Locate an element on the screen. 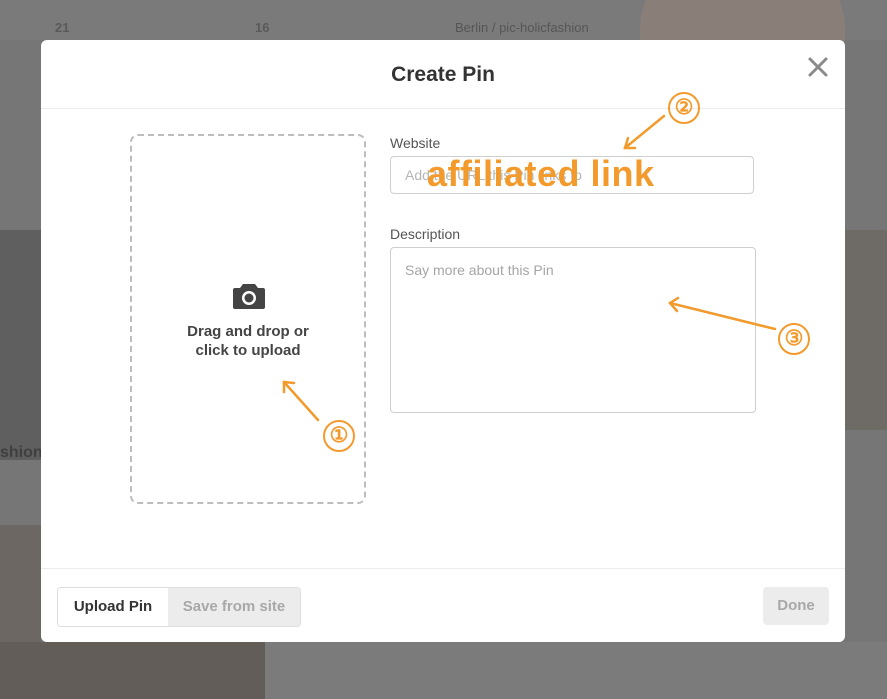 The width and height of the screenshot is (887, 699). upload-text-line: click to upload is located at coordinates (248, 350).